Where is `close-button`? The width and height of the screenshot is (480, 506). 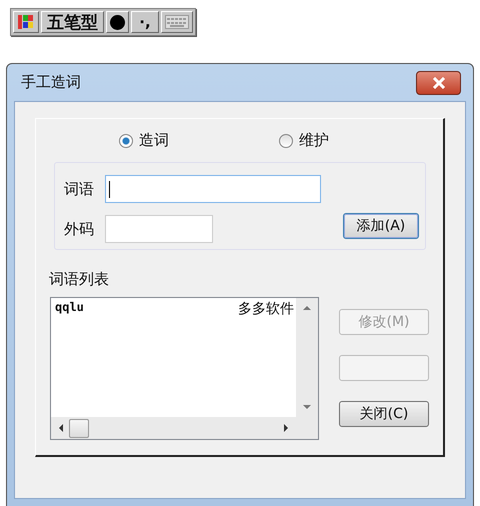
close-button is located at coordinates (438, 82).